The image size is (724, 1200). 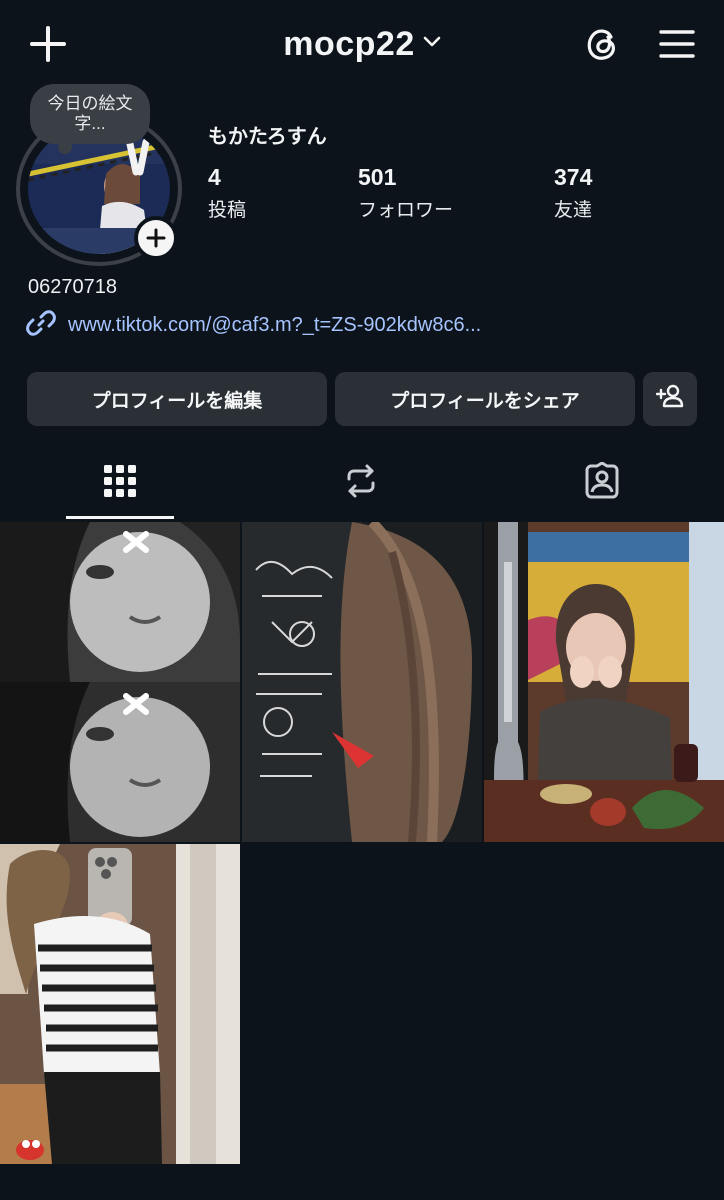 I want to click on tagged-icon, so click(x=602, y=483).